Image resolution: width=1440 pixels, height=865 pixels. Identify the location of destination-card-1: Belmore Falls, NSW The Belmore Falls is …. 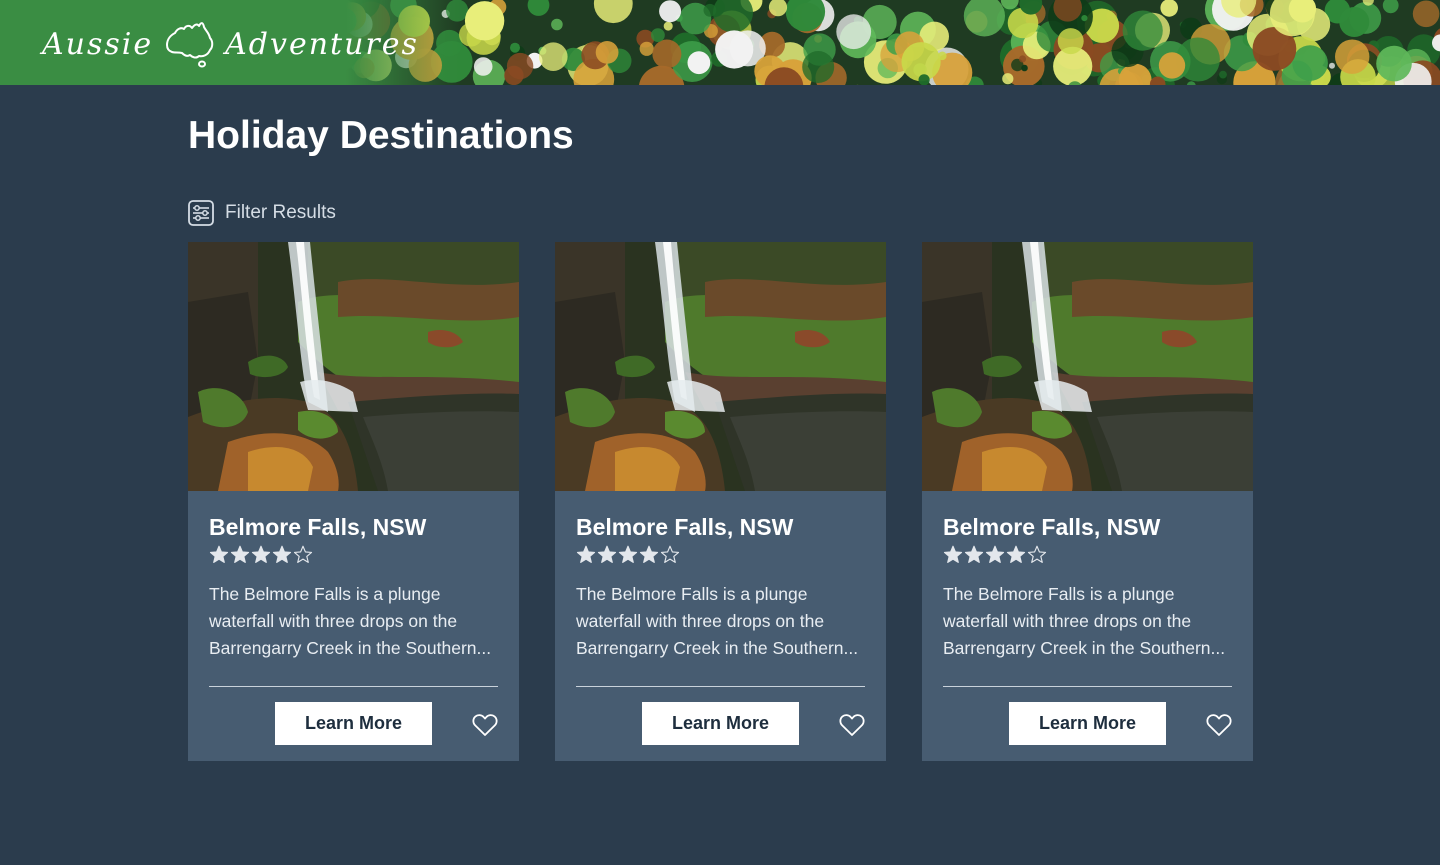
(353, 501).